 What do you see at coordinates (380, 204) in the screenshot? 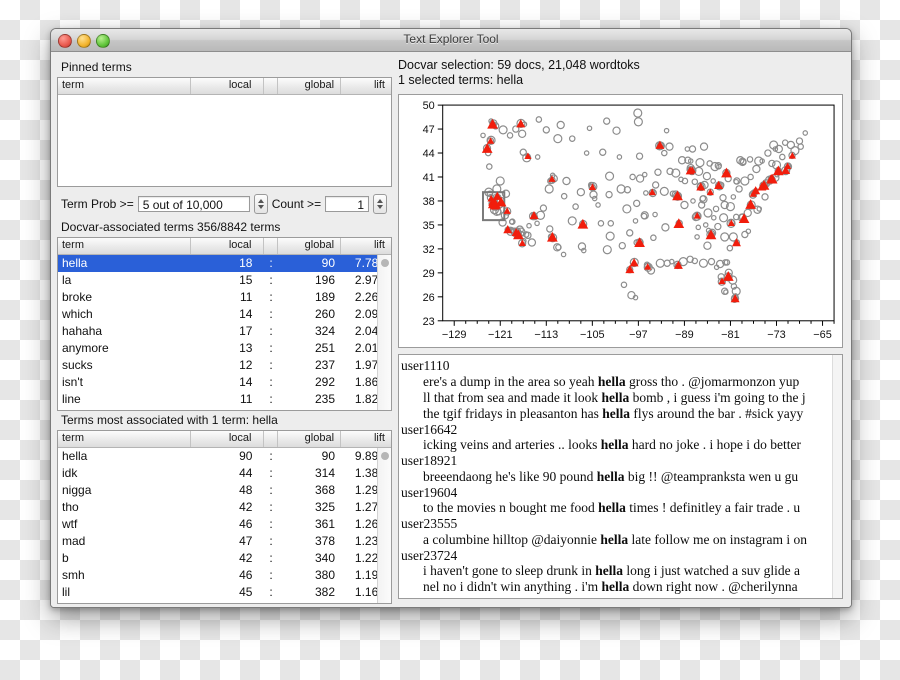
I see `count-stepper` at bounding box center [380, 204].